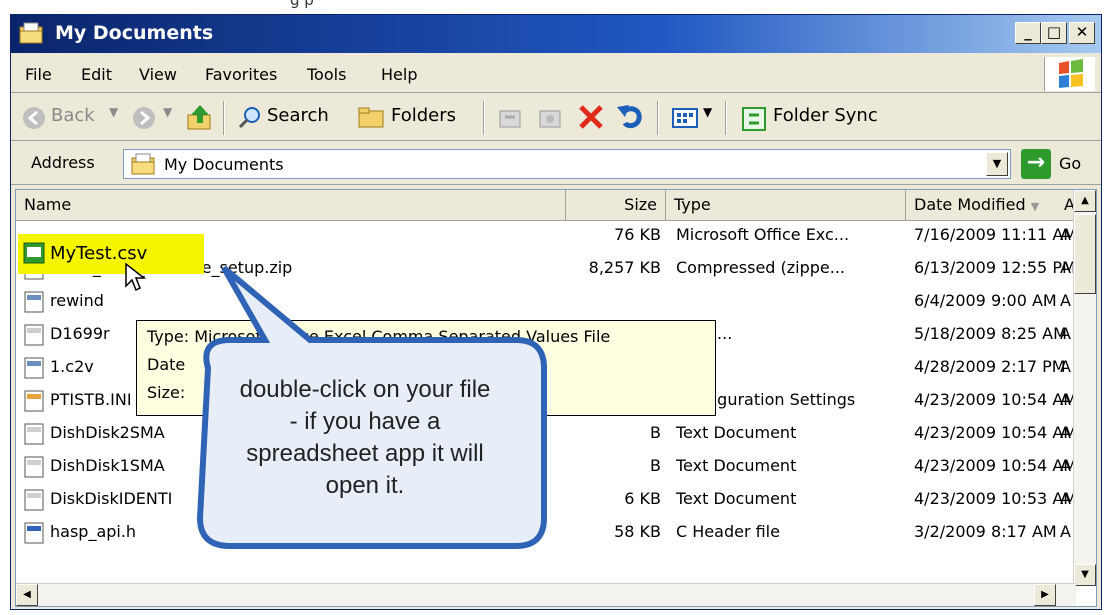 Image resolution: width=1116 pixels, height=615 pixels. Describe the element at coordinates (985, 300) in the screenshot. I see `file-date: 6/4/2009 9:00 AM` at that location.